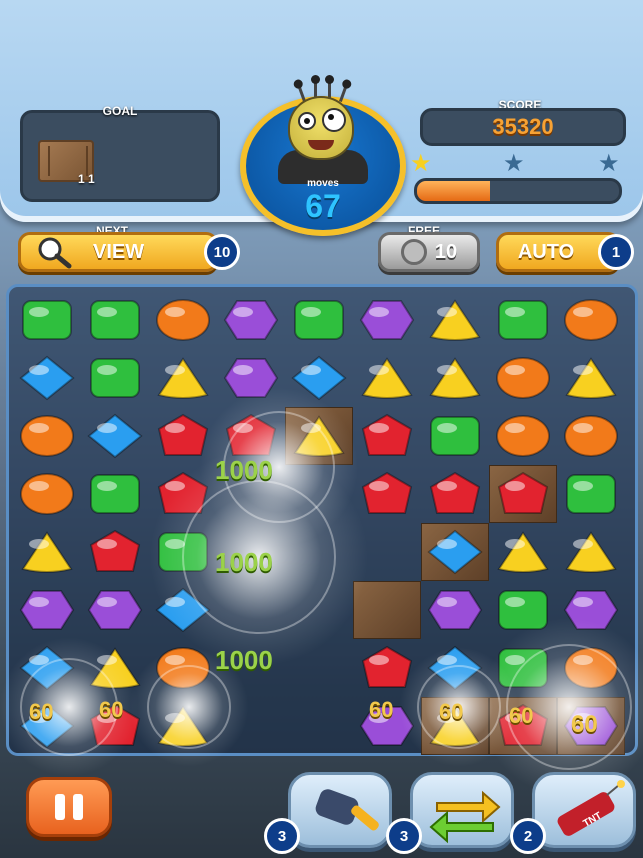 Image resolution: width=643 pixels, height=858 pixels. I want to click on view-button-label: VIEW, so click(119, 251).